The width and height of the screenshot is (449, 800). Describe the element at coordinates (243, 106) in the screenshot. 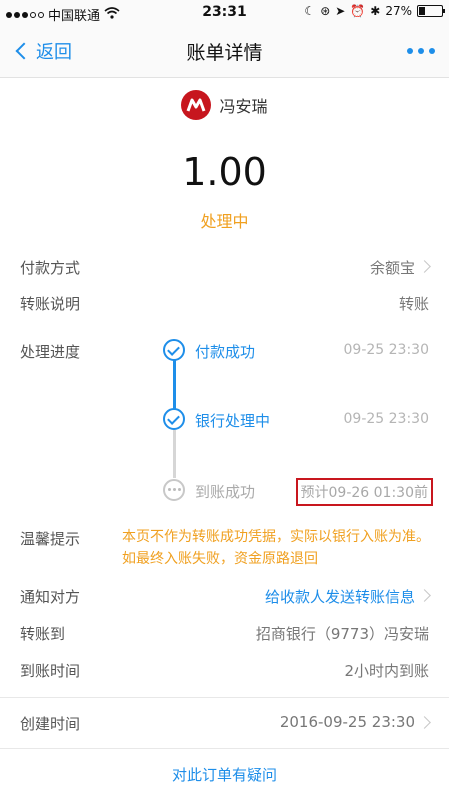

I see `merchant-name: 冯安瑞` at that location.